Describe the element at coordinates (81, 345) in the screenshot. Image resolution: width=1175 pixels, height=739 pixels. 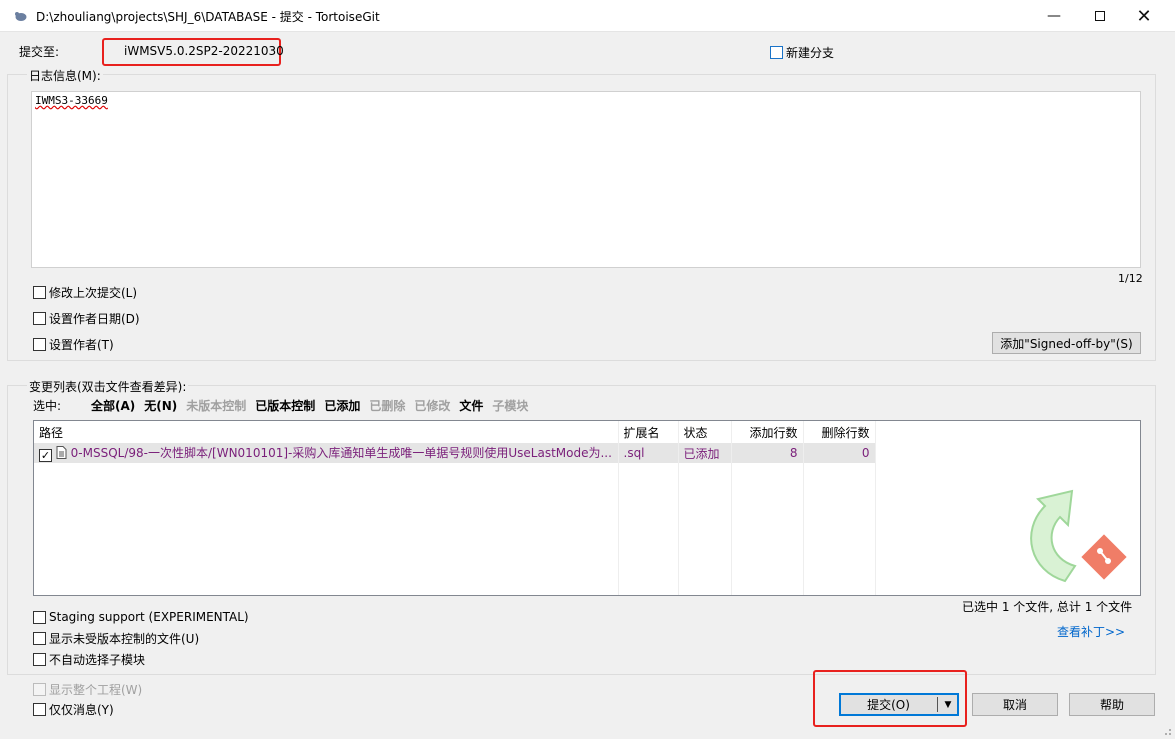
I see `set-author-label: 设置作者(T)` at that location.